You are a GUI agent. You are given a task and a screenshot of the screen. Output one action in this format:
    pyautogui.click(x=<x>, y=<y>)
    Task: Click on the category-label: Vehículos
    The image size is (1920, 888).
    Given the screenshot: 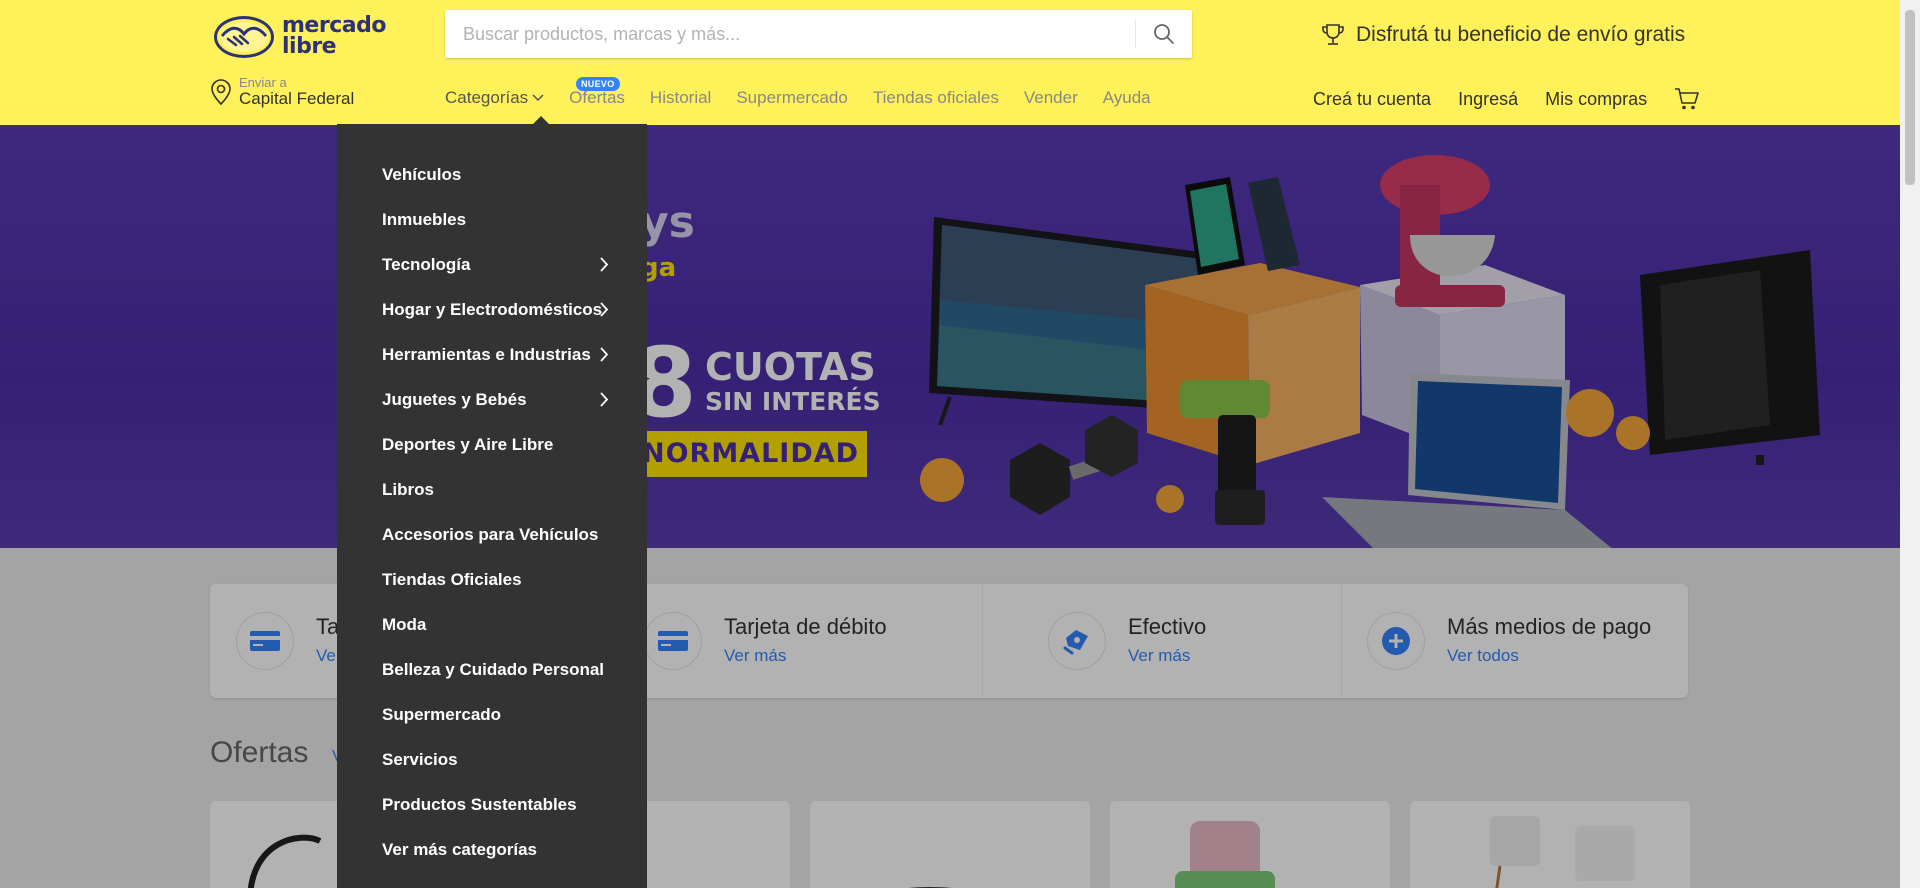 What is the action you would take?
    pyautogui.click(x=422, y=174)
    